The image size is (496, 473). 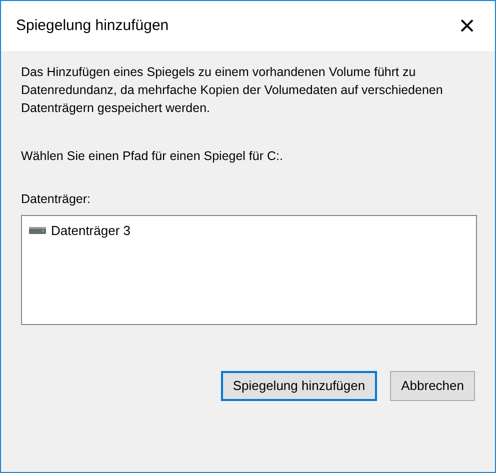 I want to click on dialog-button: Spiegelung hinzufügen, so click(x=299, y=385).